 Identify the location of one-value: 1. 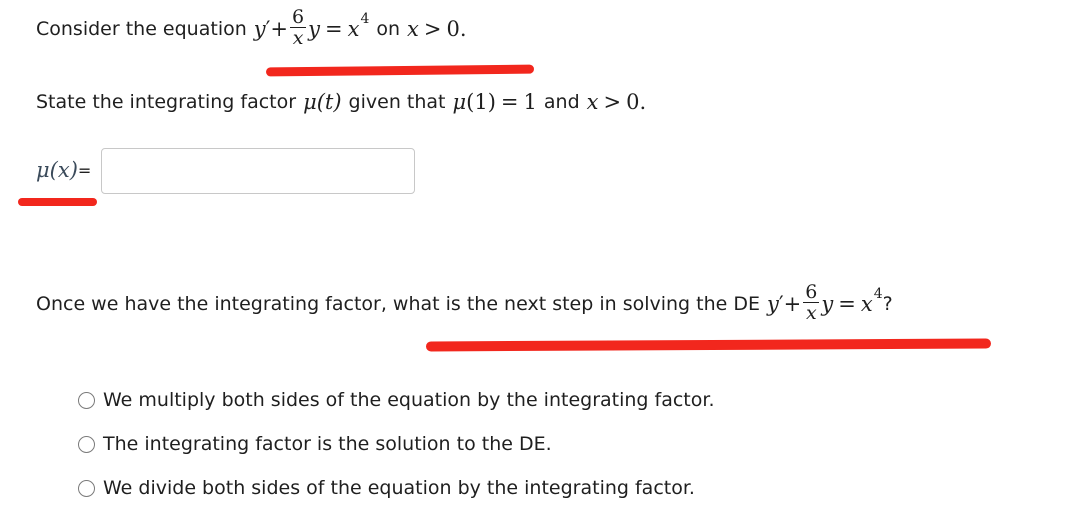
(530, 102).